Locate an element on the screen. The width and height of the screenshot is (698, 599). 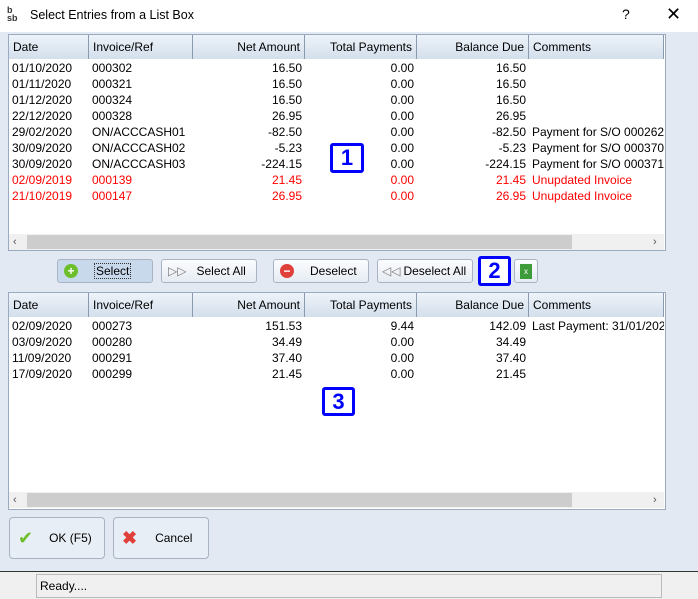
double-chevron-left-icon: ◁◁ is located at coordinates (391, 271).